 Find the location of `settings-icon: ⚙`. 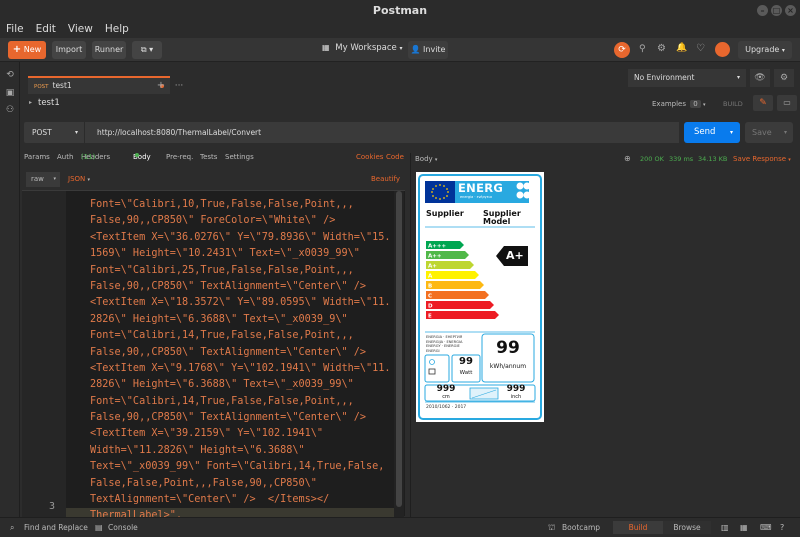

settings-icon: ⚙ is located at coordinates (784, 78).